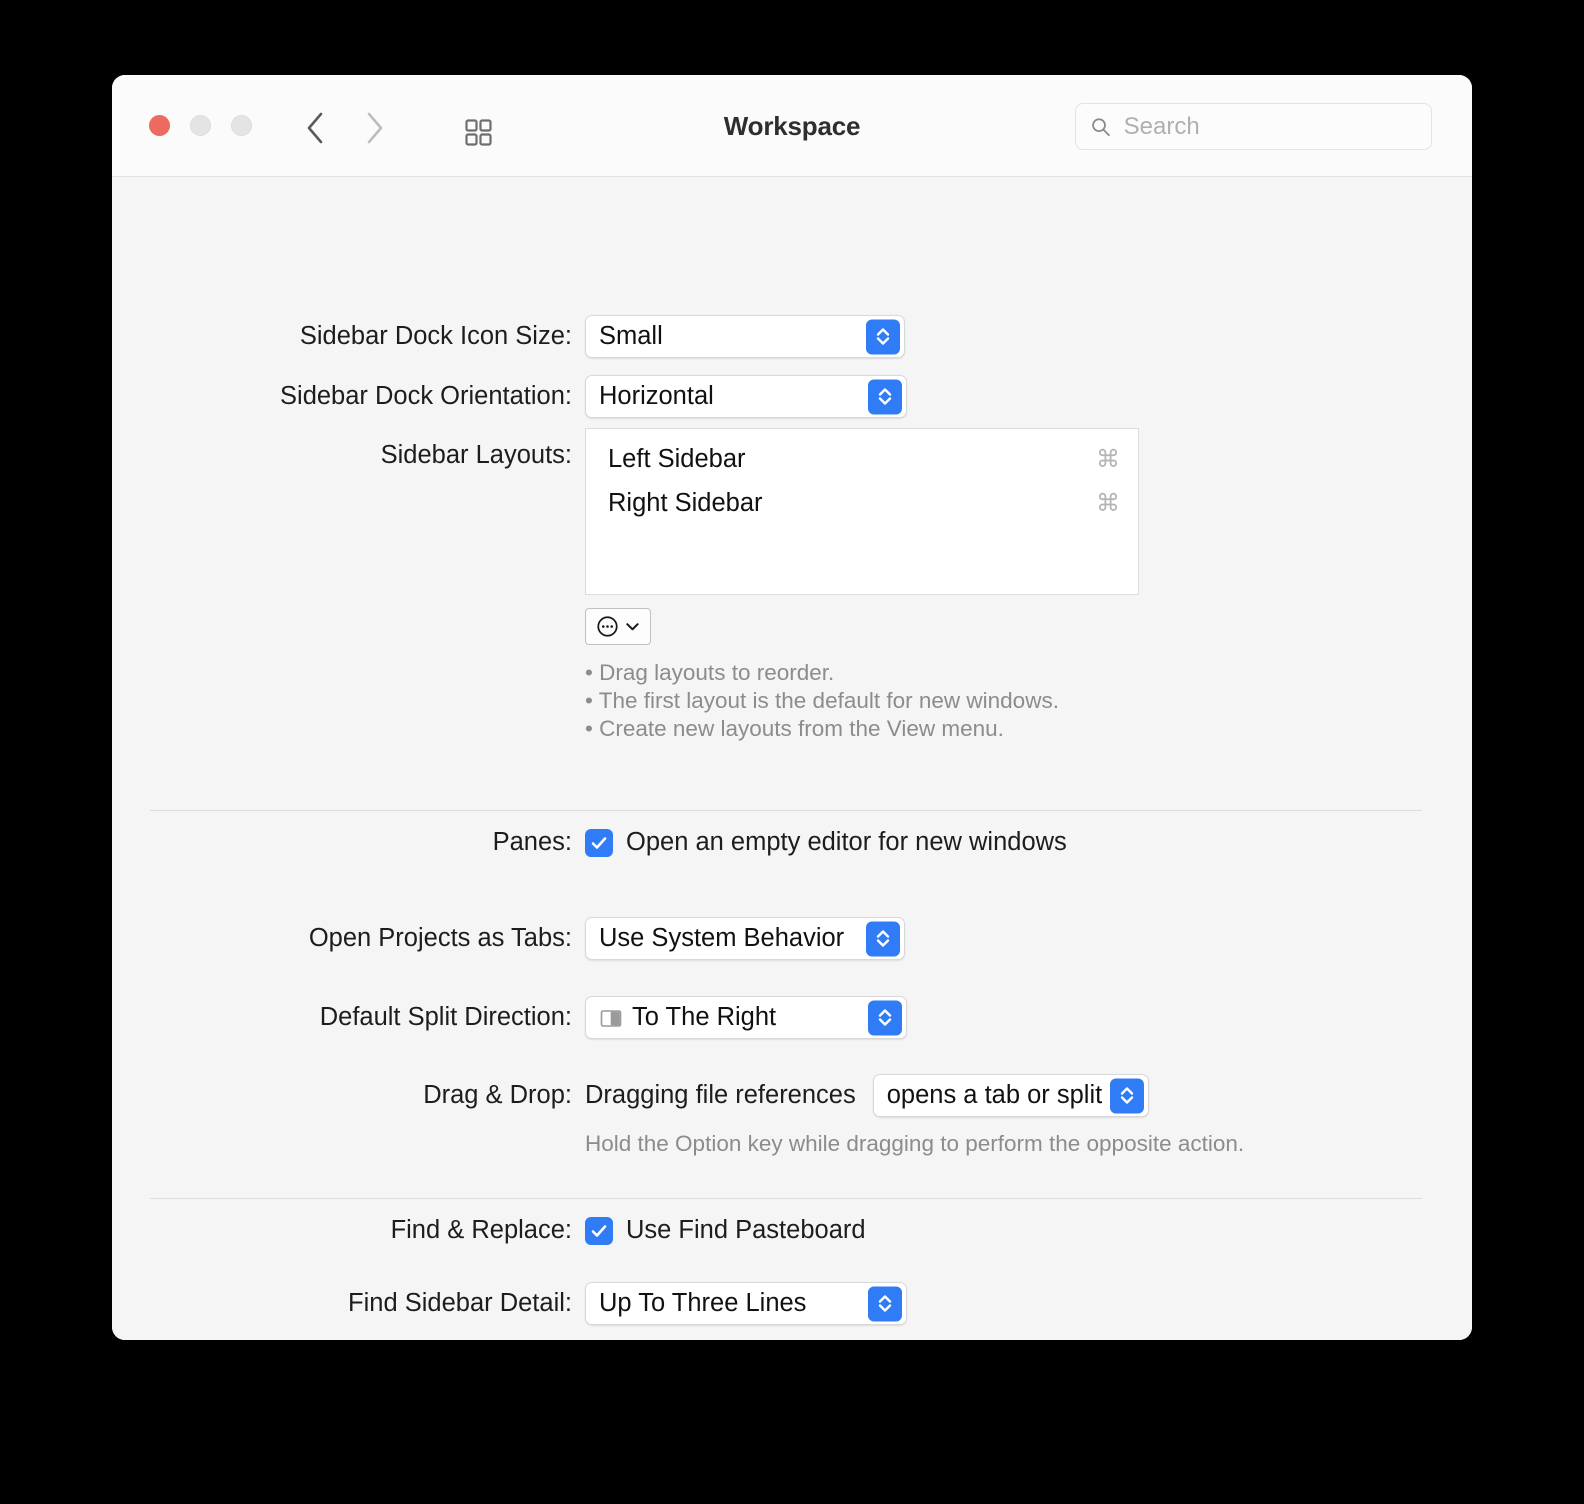 This screenshot has height=1504, width=1584. I want to click on hint-line: • Create new layouts from the View menu., so click(794, 728).